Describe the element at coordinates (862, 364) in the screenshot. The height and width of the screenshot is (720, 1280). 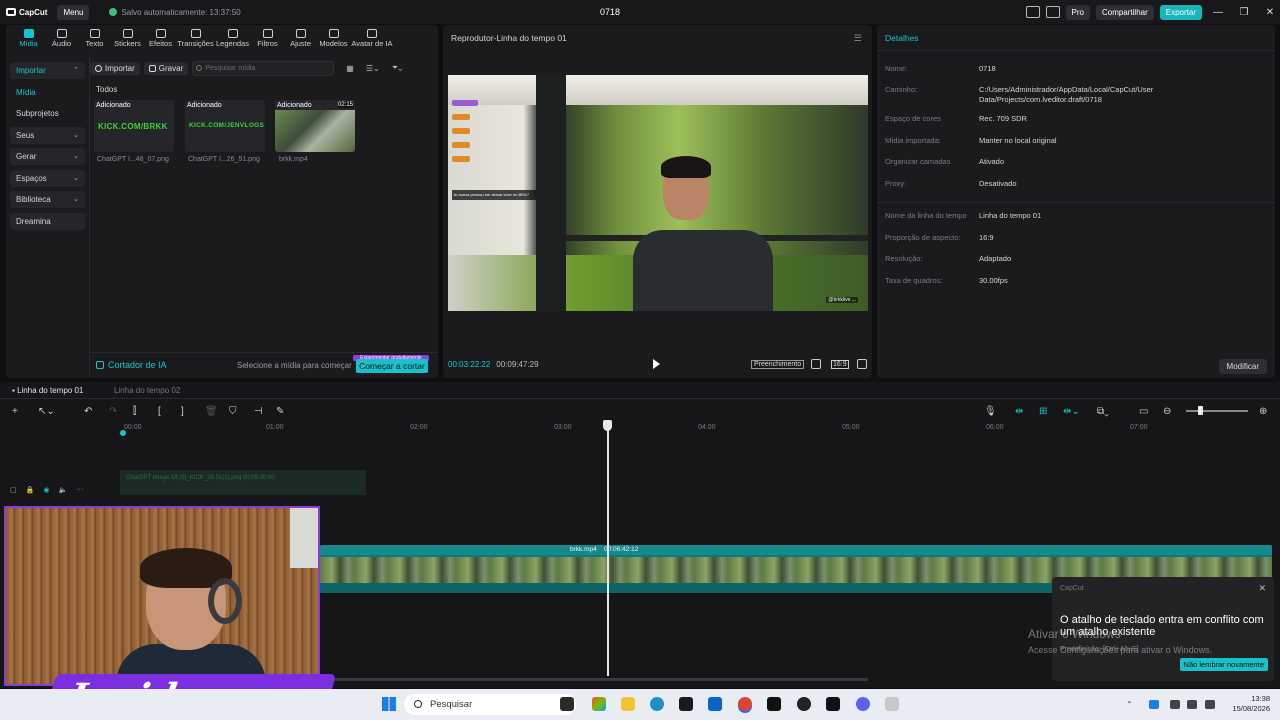
I see `fullscreen-icon` at that location.